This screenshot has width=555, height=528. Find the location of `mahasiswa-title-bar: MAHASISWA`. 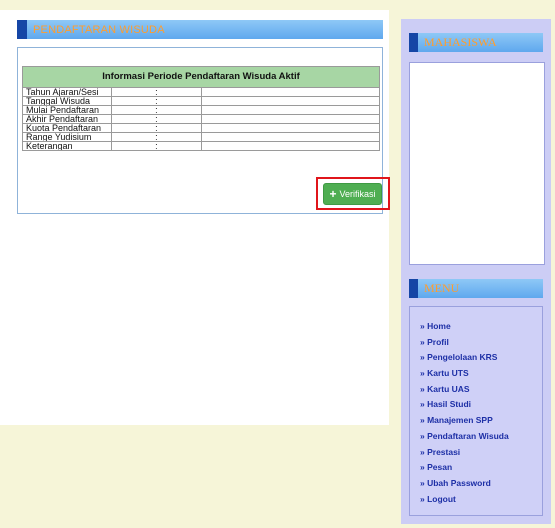

mahasiswa-title-bar: MAHASISWA is located at coordinates (476, 42).